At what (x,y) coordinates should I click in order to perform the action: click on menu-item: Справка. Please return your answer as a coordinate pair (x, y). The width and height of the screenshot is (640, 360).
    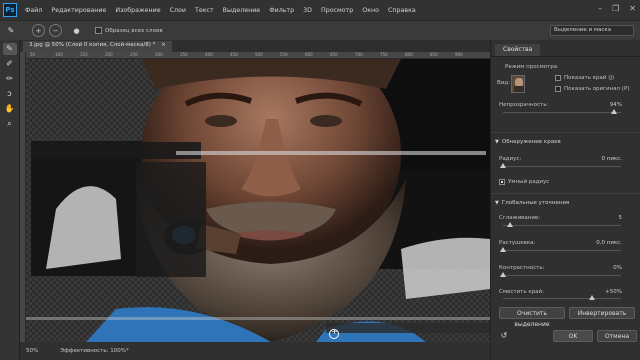
    Looking at the image, I should click on (402, 10).